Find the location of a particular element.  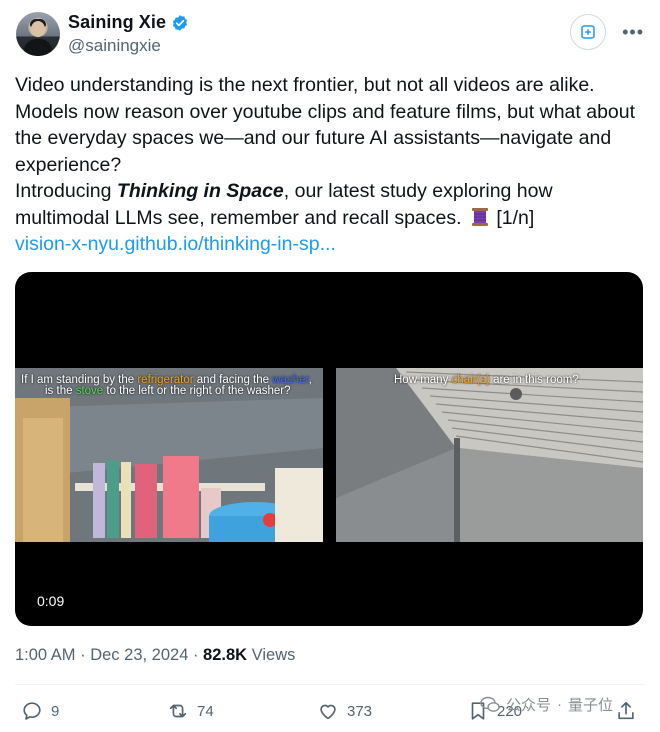

header-actions: ••• is located at coordinates (607, 32).